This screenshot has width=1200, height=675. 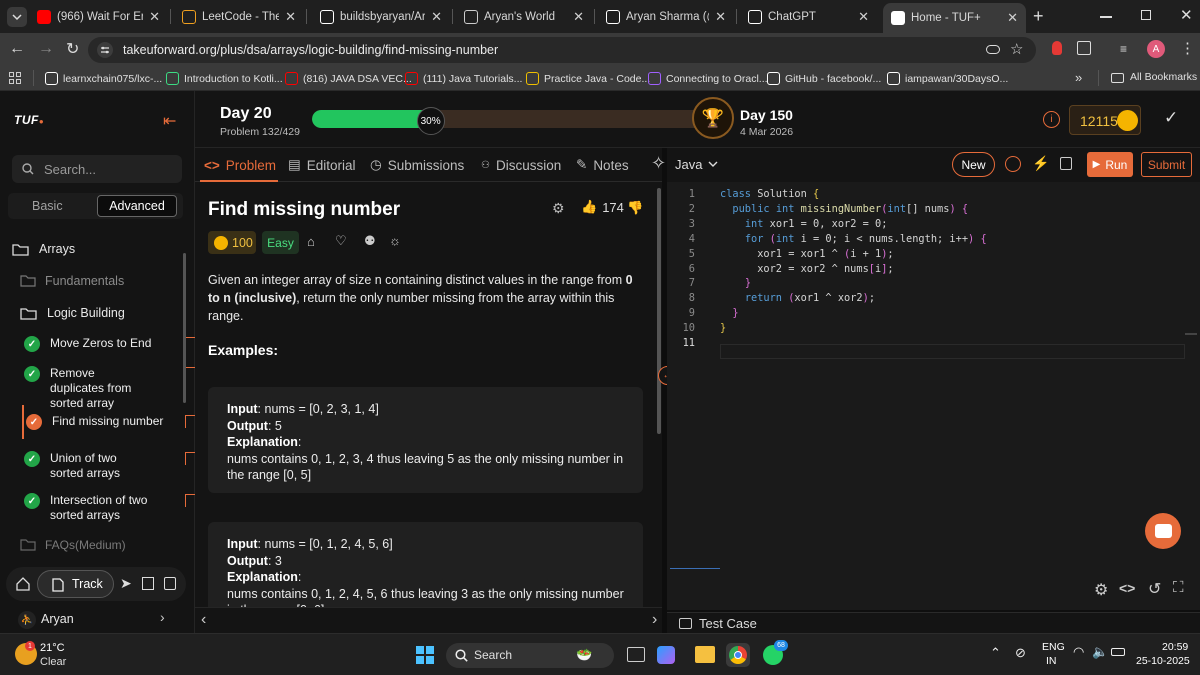 I want to click on battery-icon, so click(x=1118, y=652).